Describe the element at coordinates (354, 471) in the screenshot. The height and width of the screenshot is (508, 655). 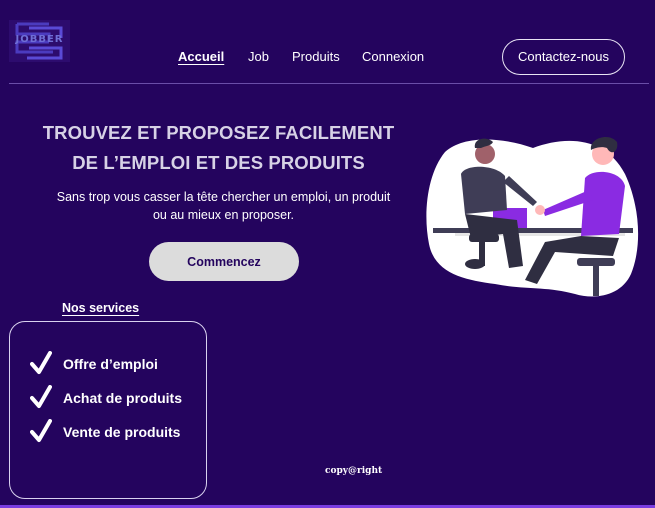
I see `copyright-text: copy@right` at that location.